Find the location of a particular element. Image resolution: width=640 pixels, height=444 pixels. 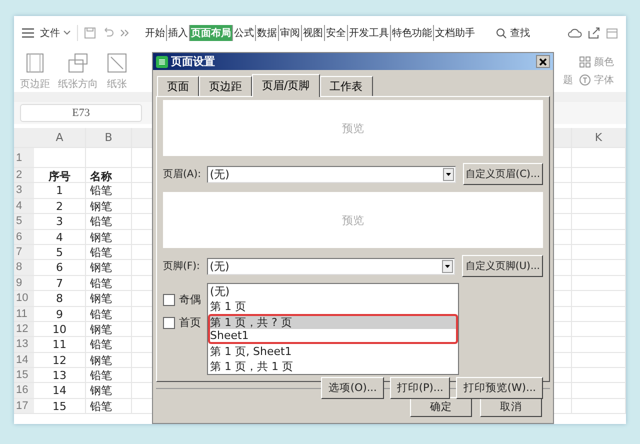

dialog-tab: 页边距 is located at coordinates (225, 86).